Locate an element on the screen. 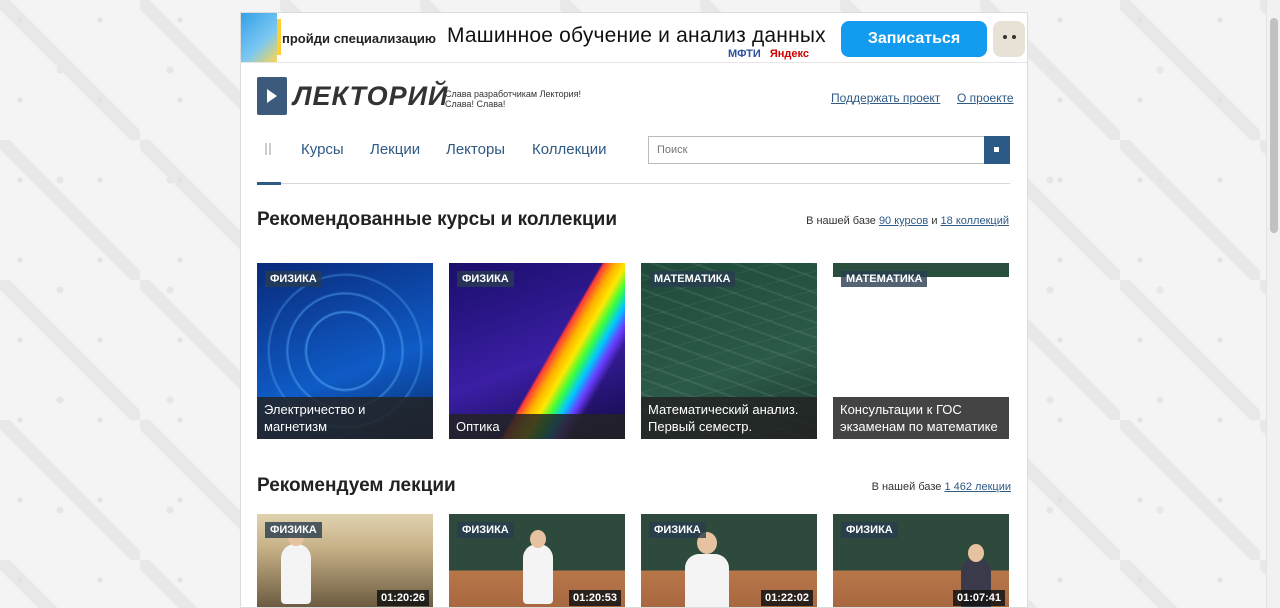  search-button is located at coordinates (997, 150).